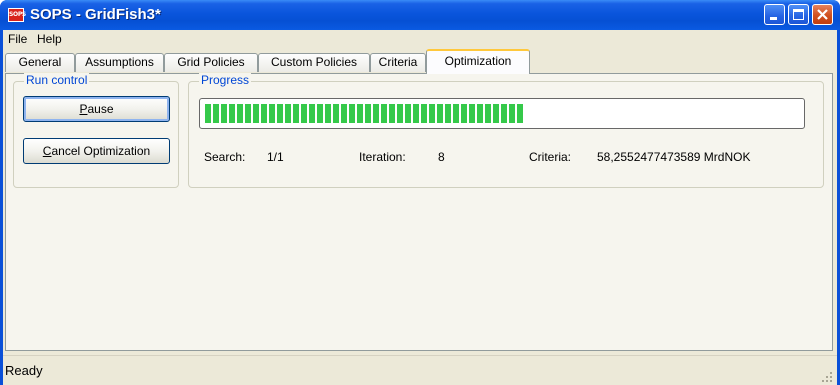 The width and height of the screenshot is (840, 385). I want to click on window-title: SOPS - GridFish3*, so click(95, 14).